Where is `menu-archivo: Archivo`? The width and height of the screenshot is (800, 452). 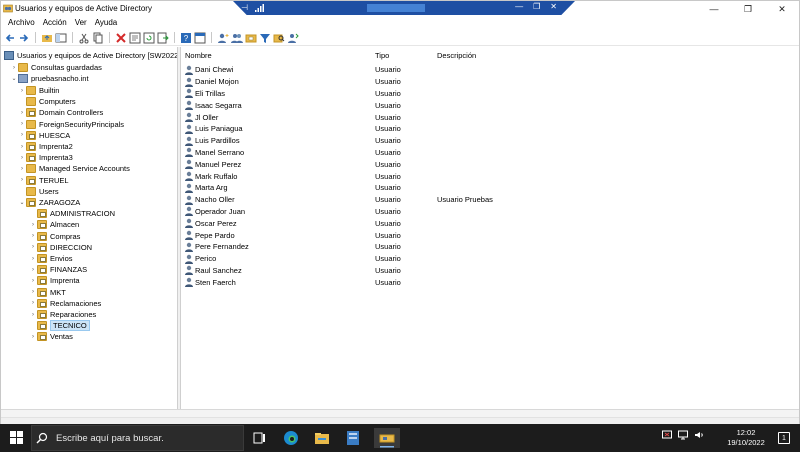 menu-archivo: Archivo is located at coordinates (21, 23).